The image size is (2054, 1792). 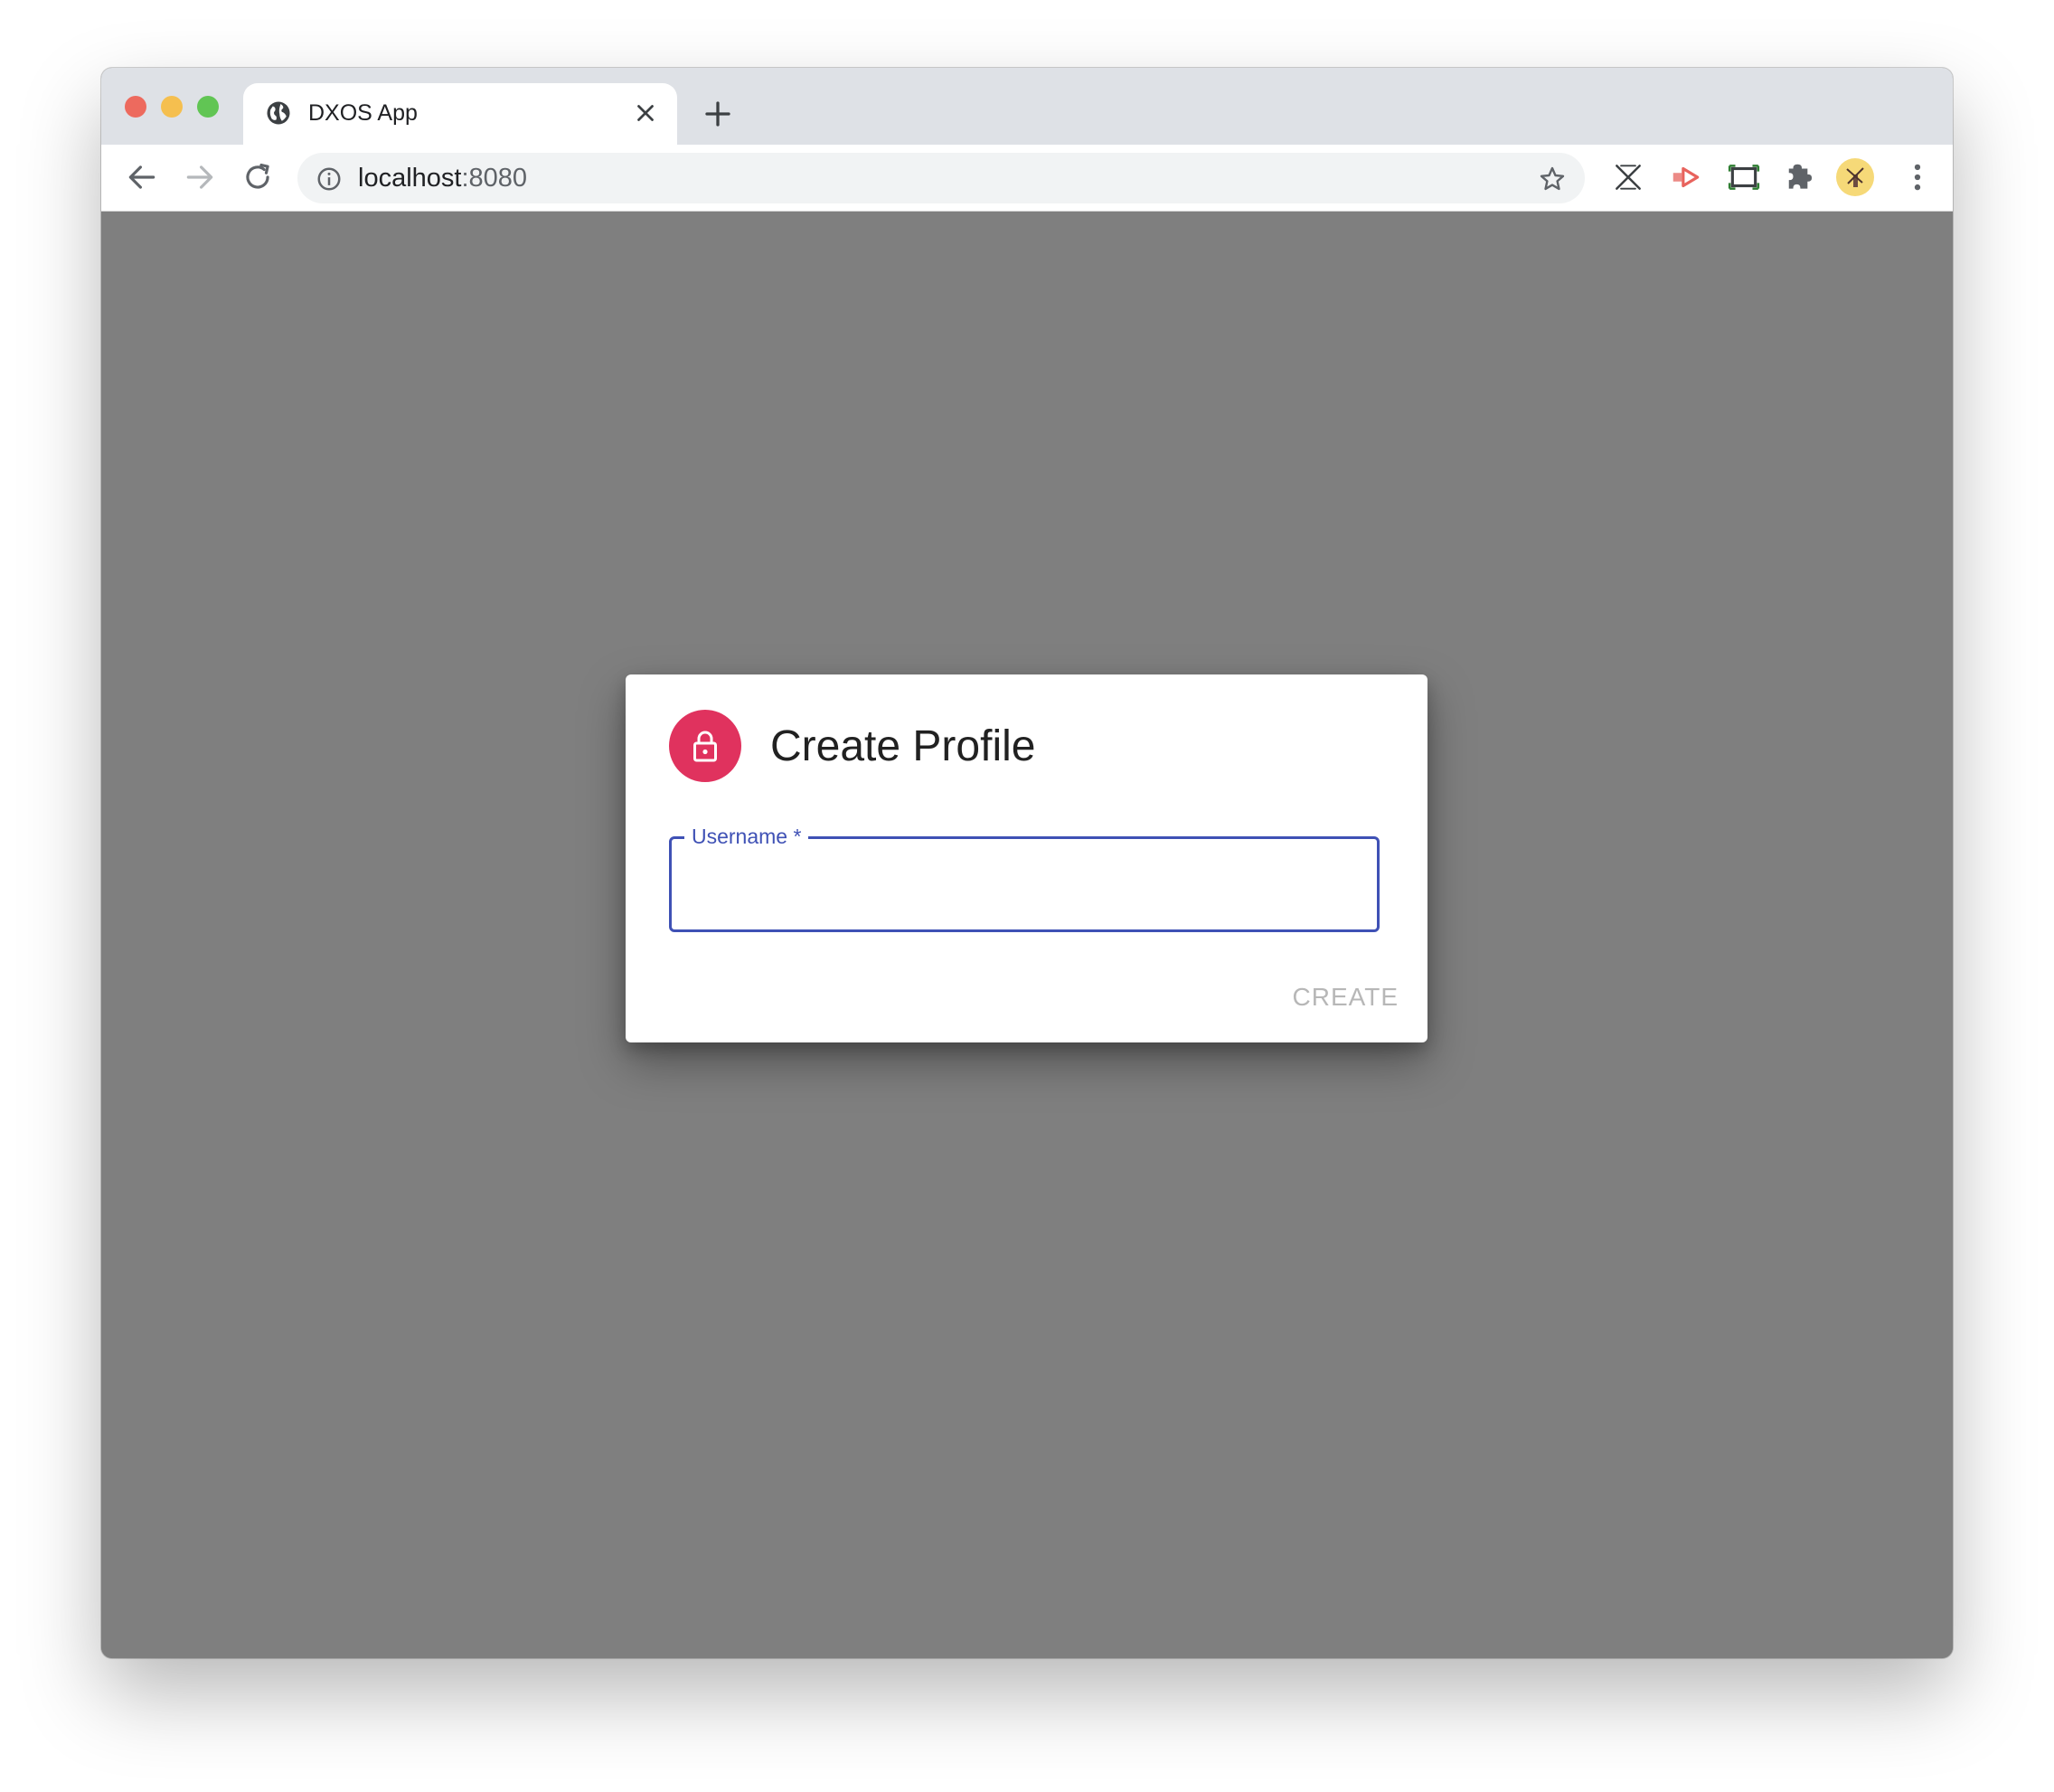 What do you see at coordinates (718, 114) in the screenshot?
I see `new-tab-icon` at bounding box center [718, 114].